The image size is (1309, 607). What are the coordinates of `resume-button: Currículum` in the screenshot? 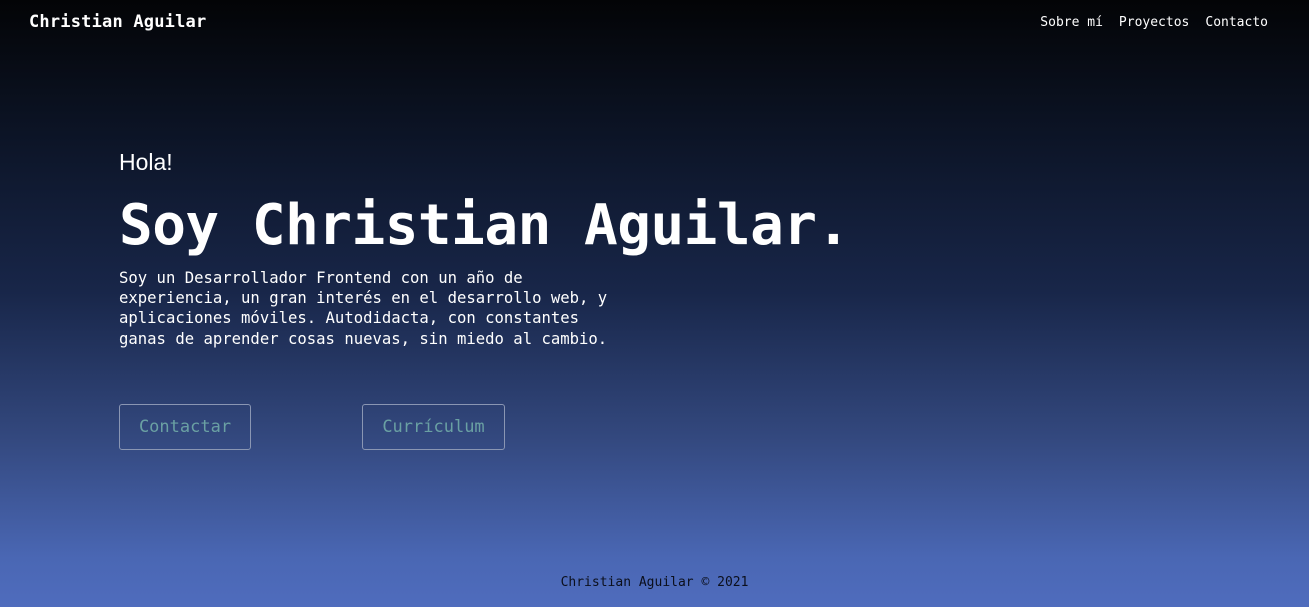 It's located at (433, 427).